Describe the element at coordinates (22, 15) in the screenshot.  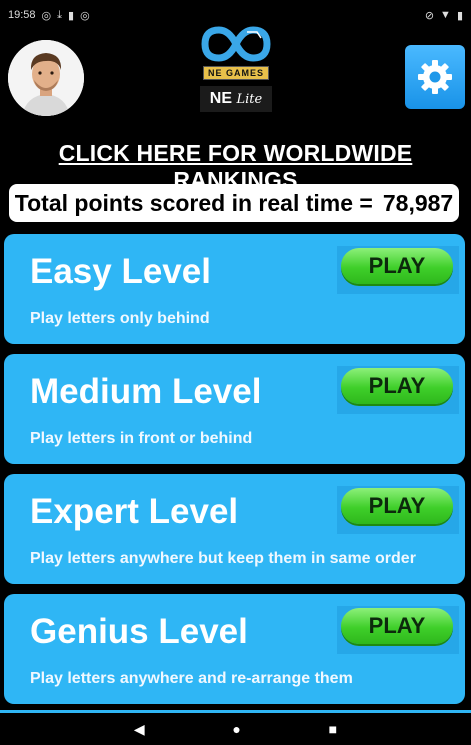
I see `status-time: 19:58` at that location.